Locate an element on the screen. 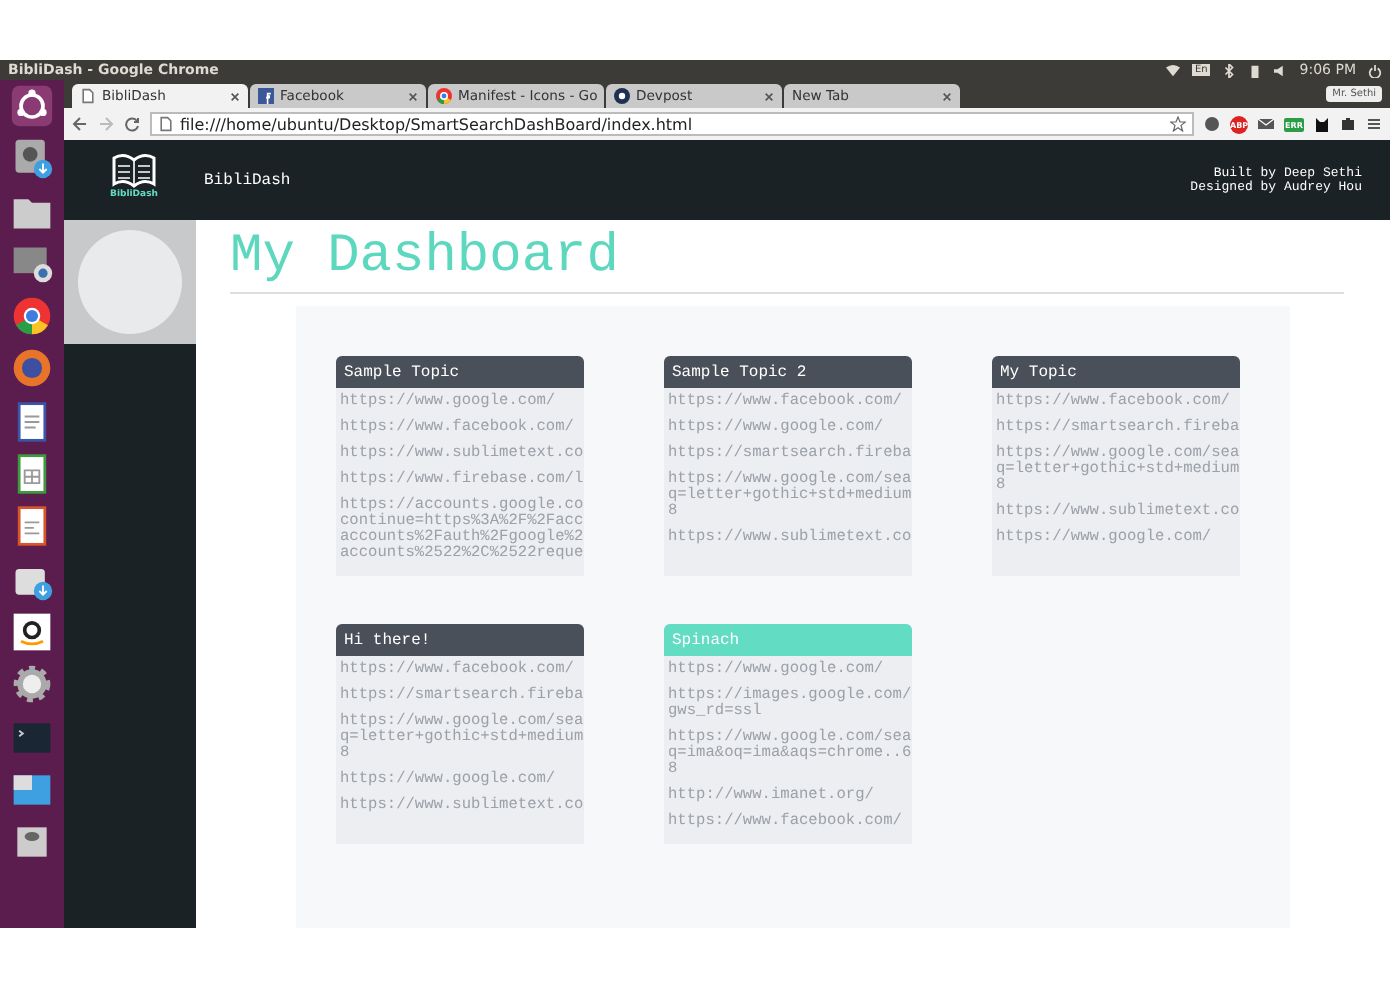 This screenshot has height=988, width=1390. disk-download-icon is located at coordinates (32, 158).